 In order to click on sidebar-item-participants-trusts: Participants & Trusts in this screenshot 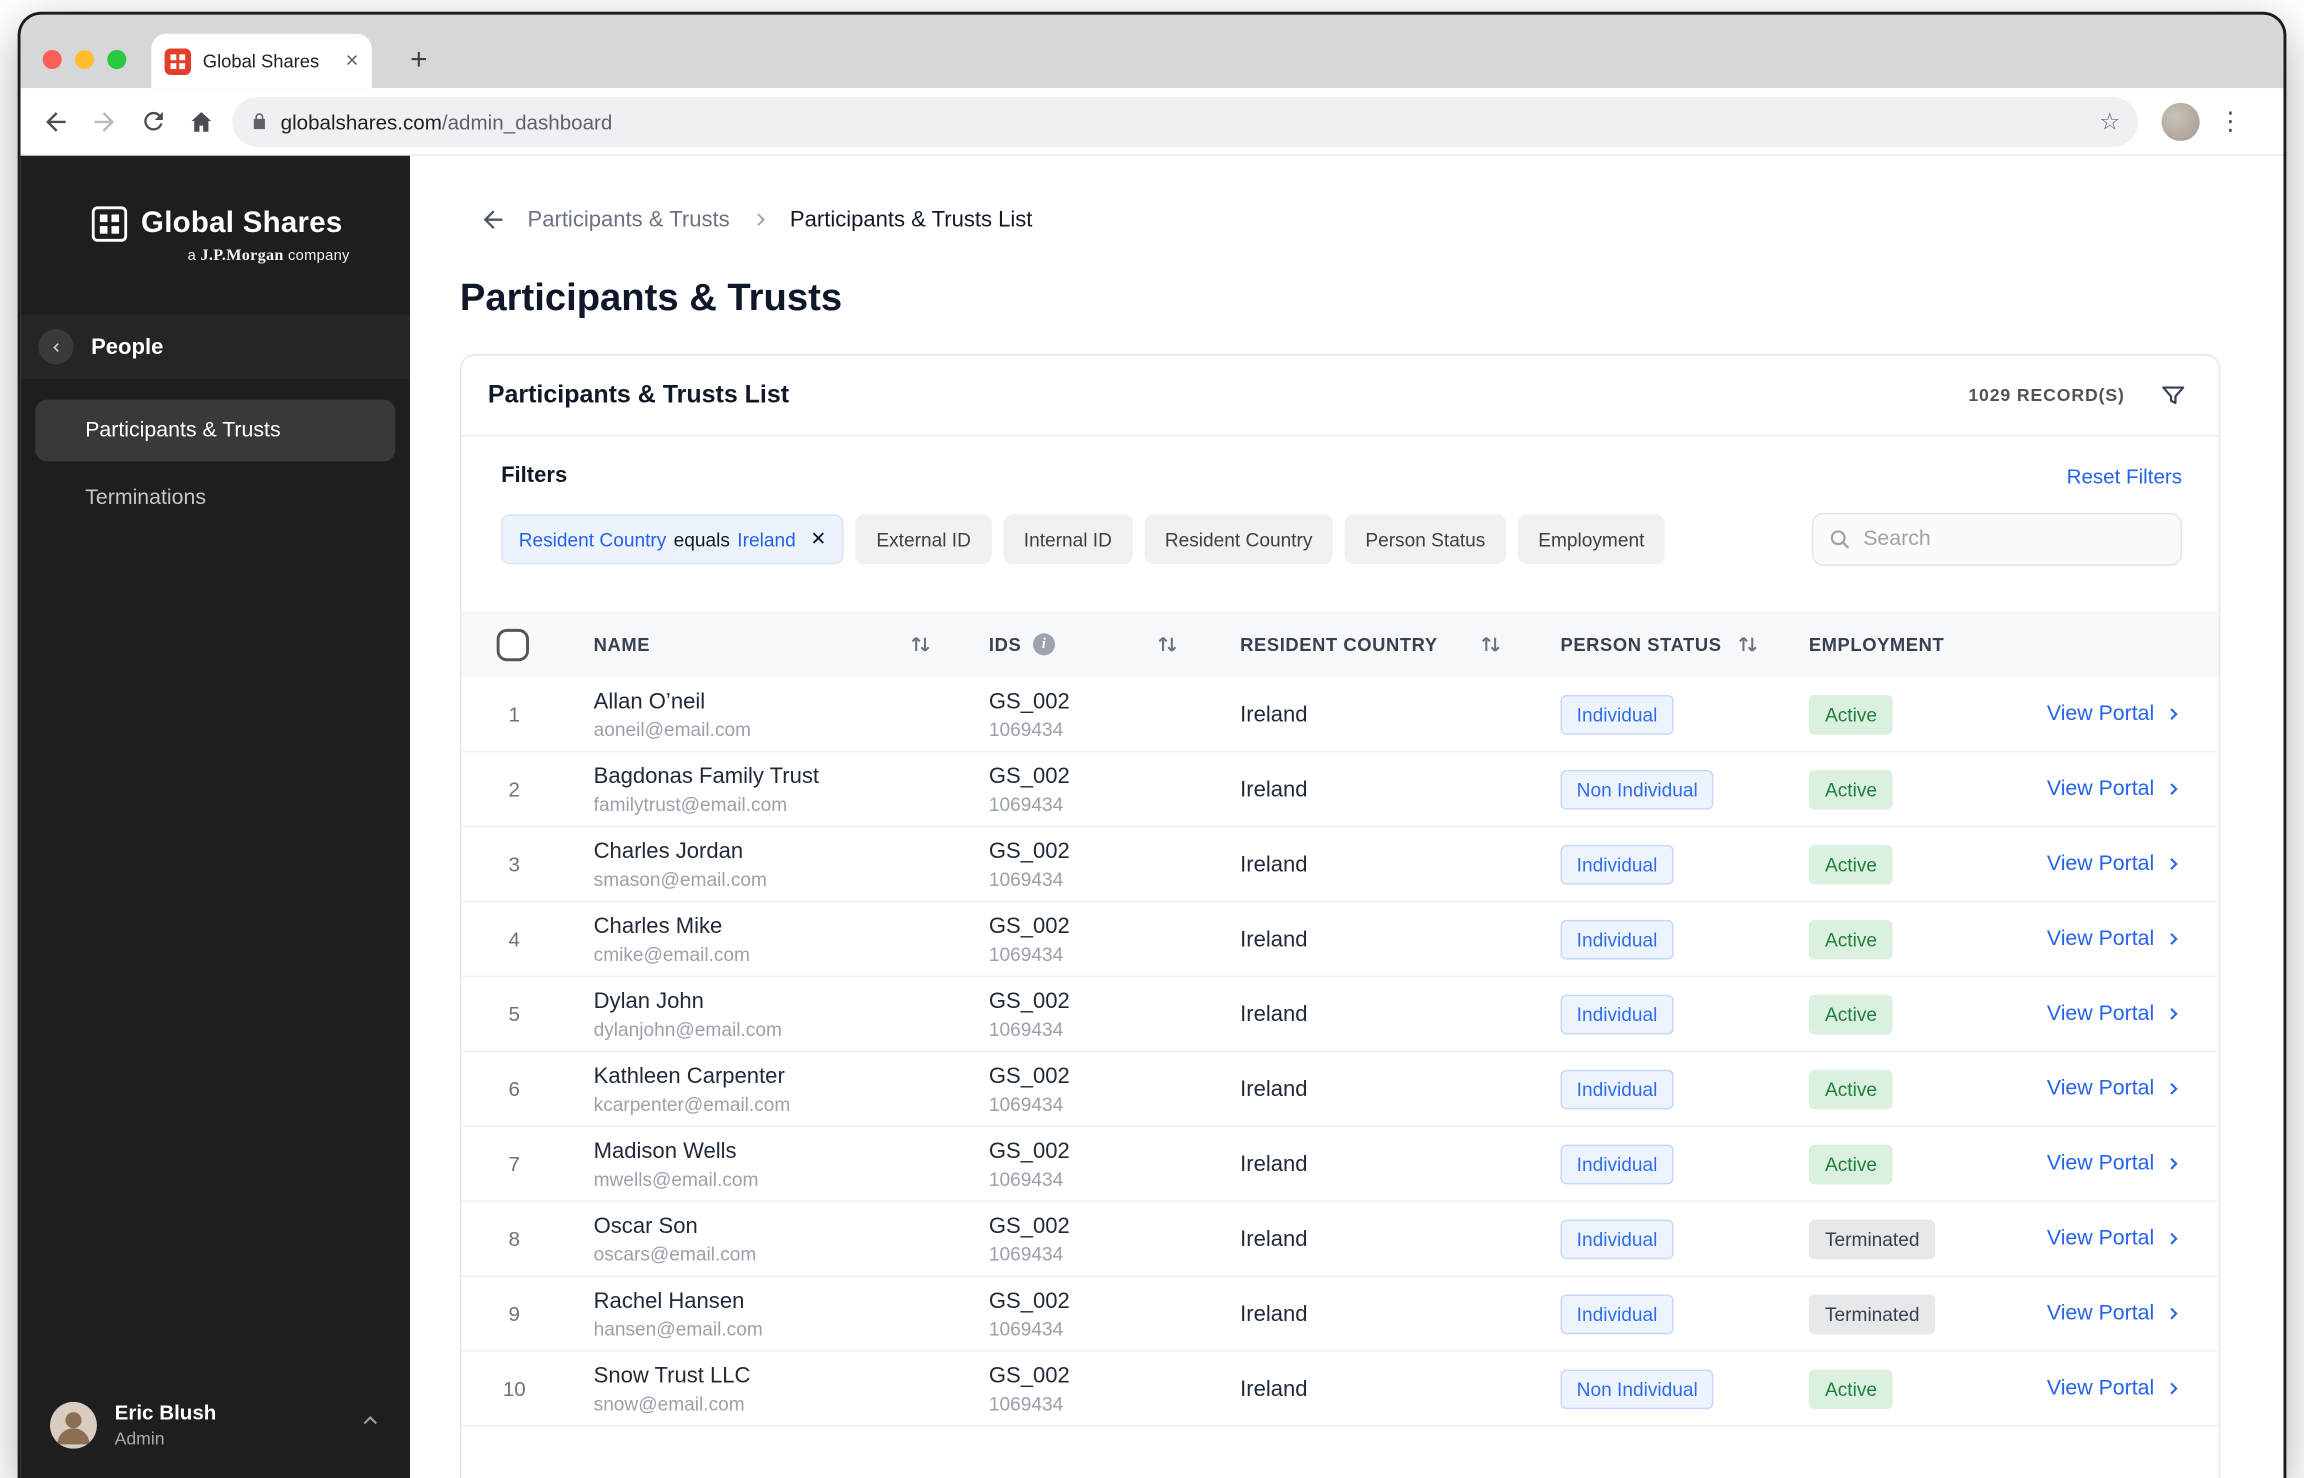, I will do `click(215, 430)`.